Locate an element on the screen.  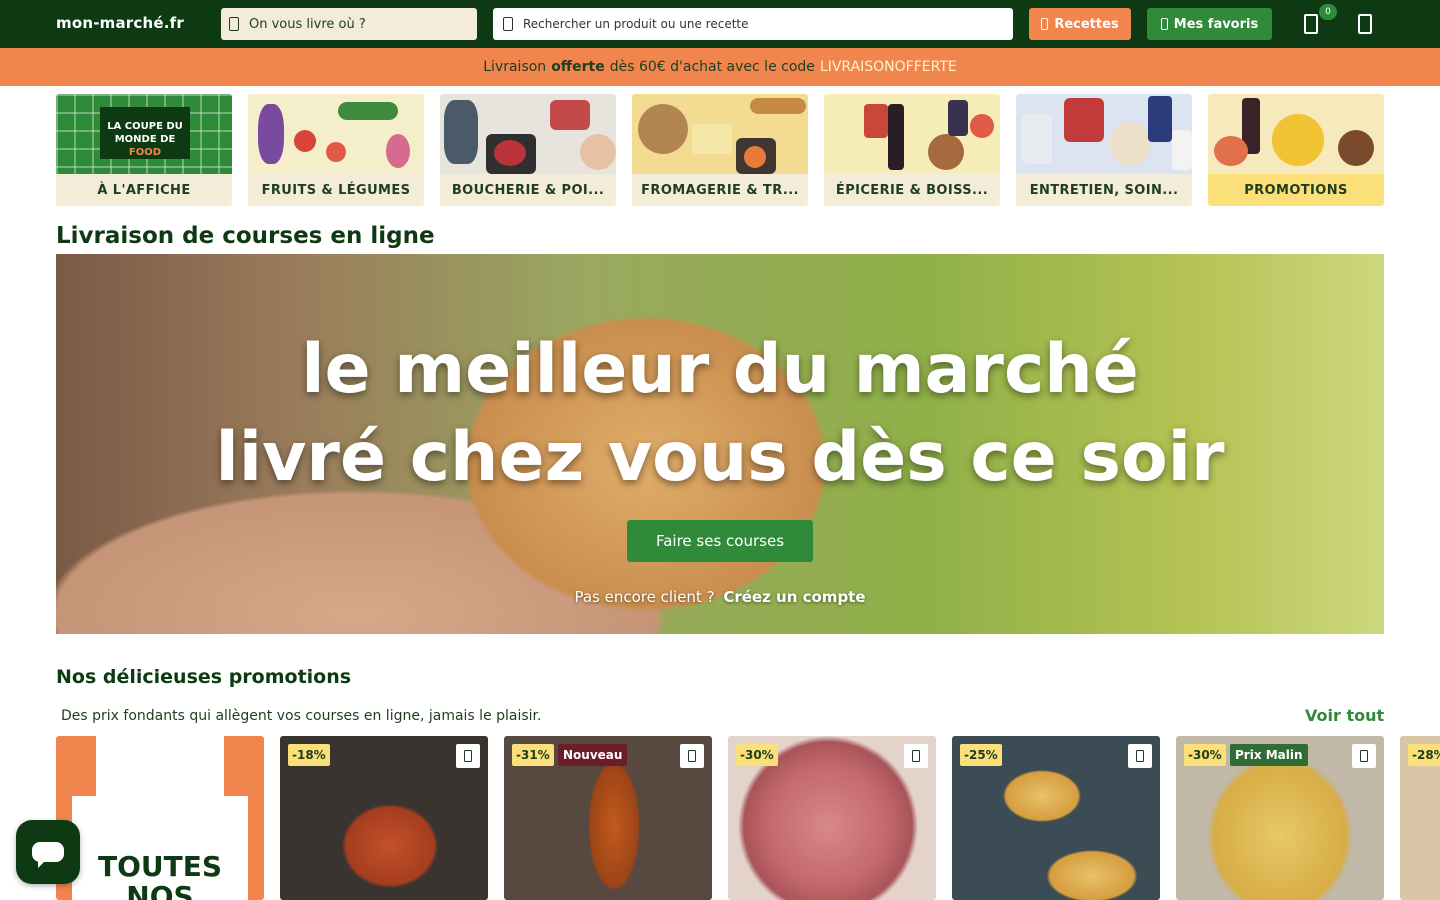
signup-prompt: Pas encore client ? Créez un compte is located at coordinates (720, 597).